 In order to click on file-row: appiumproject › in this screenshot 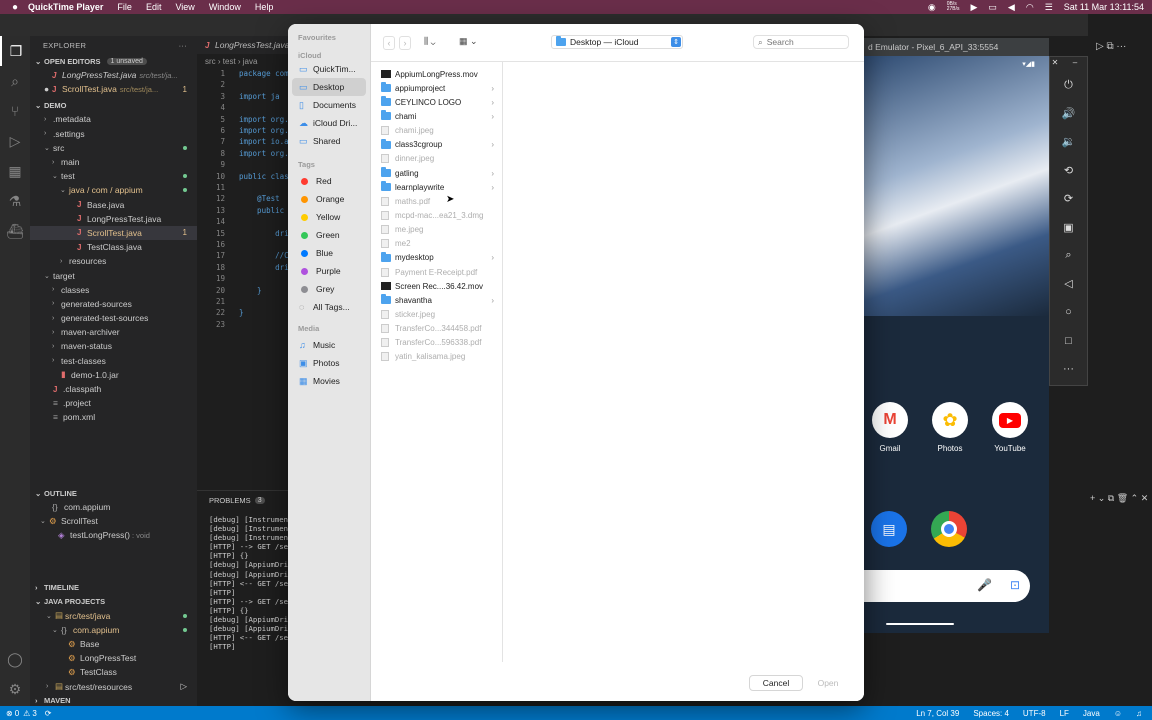, I will do `click(436, 88)`.